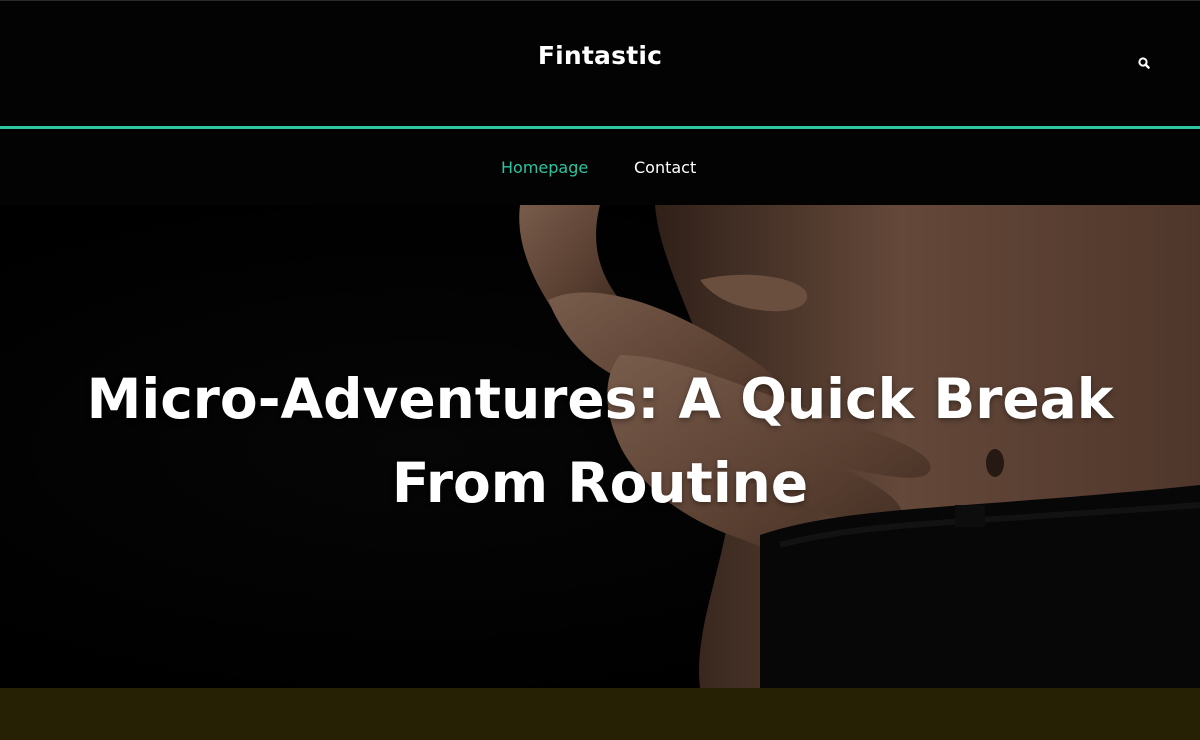 Image resolution: width=1200 pixels, height=740 pixels. What do you see at coordinates (665, 167) in the screenshot?
I see `nav-item-contact: Contact` at bounding box center [665, 167].